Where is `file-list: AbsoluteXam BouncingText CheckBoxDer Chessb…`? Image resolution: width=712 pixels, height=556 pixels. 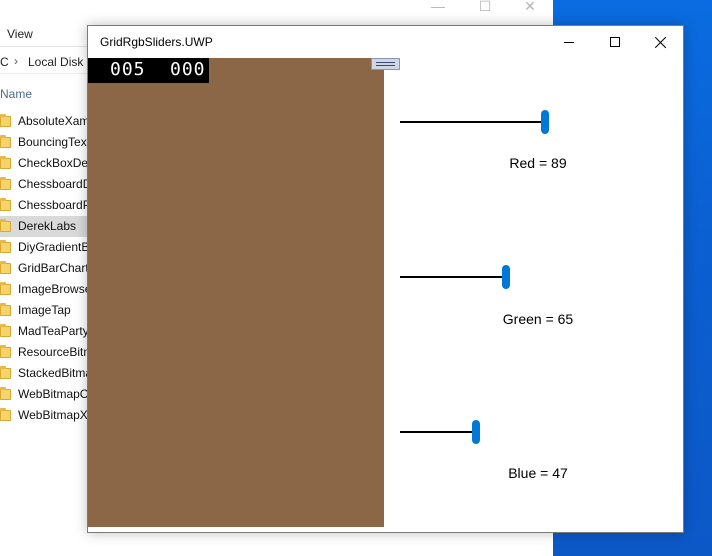 file-list: AbsoluteXam BouncingText CheckBoxDer Chessb… is located at coordinates (45, 268).